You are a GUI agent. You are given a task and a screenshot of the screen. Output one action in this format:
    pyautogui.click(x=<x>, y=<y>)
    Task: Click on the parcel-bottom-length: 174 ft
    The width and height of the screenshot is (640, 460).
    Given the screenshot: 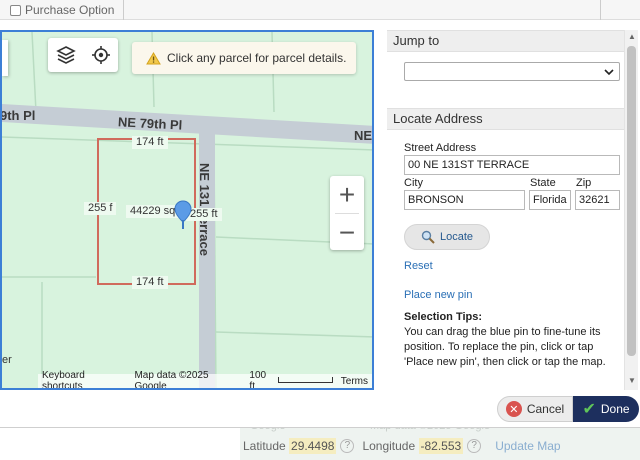 What is the action you would take?
    pyautogui.click(x=150, y=282)
    